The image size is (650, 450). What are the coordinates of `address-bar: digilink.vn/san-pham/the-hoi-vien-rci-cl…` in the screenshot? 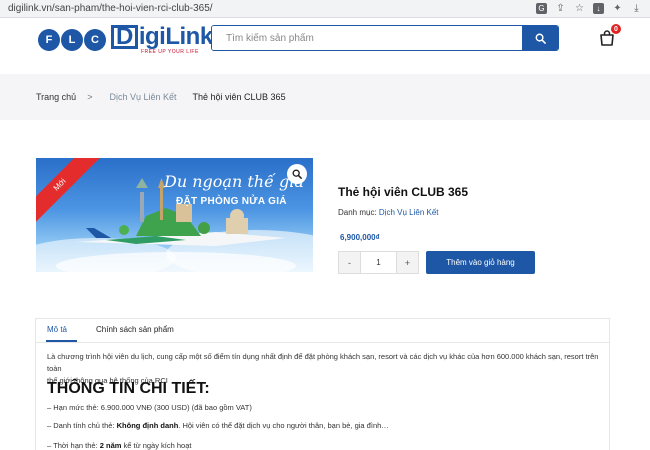 It's located at (268, 8).